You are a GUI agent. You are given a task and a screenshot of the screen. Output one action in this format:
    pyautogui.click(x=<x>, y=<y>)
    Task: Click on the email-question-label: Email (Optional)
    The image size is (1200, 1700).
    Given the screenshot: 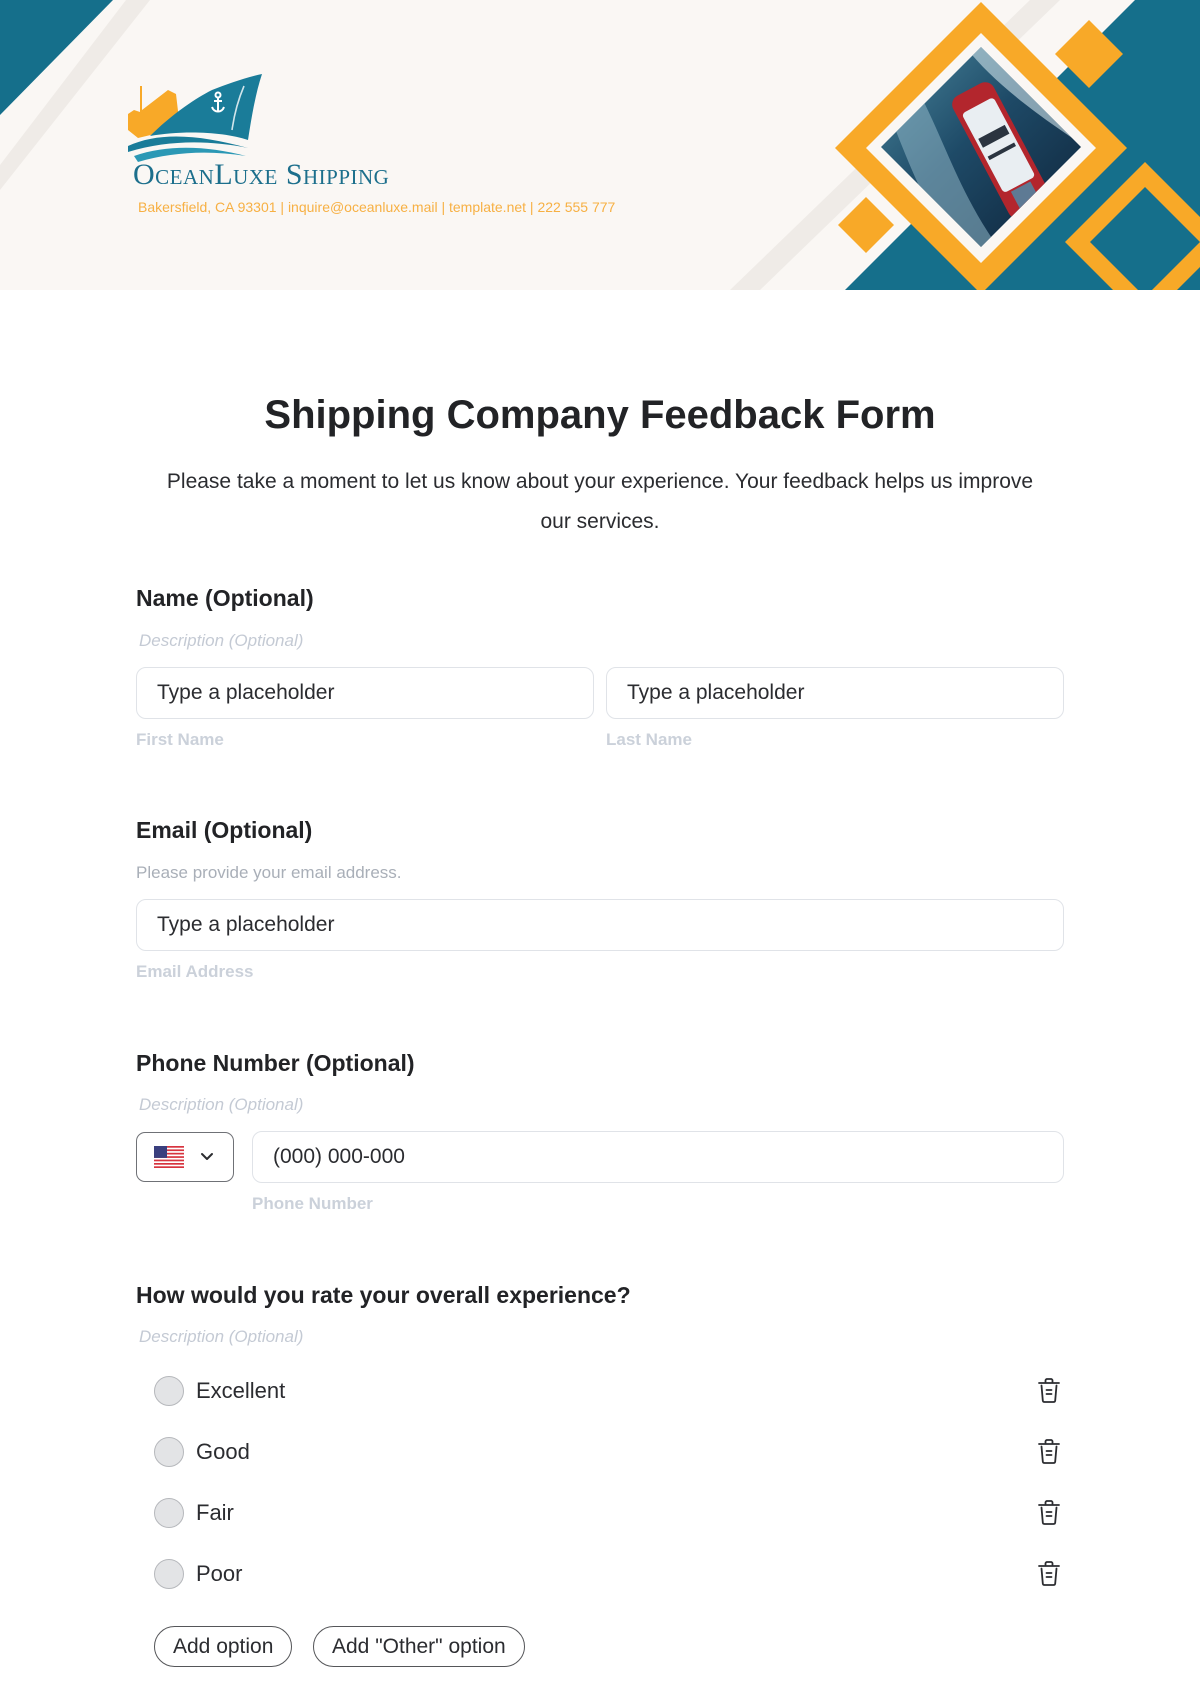 What is the action you would take?
    pyautogui.click(x=224, y=830)
    